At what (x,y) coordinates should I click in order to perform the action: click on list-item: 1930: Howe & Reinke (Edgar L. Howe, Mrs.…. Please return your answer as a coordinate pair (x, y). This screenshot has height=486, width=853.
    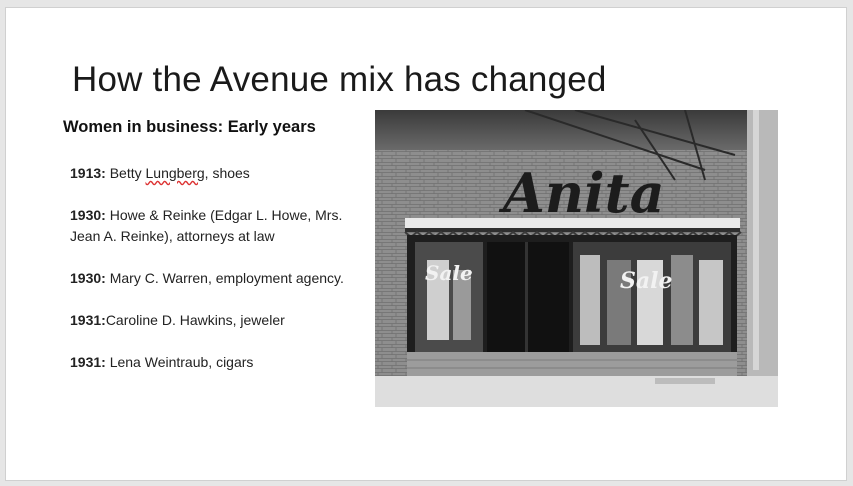
    Looking at the image, I should click on (220, 226).